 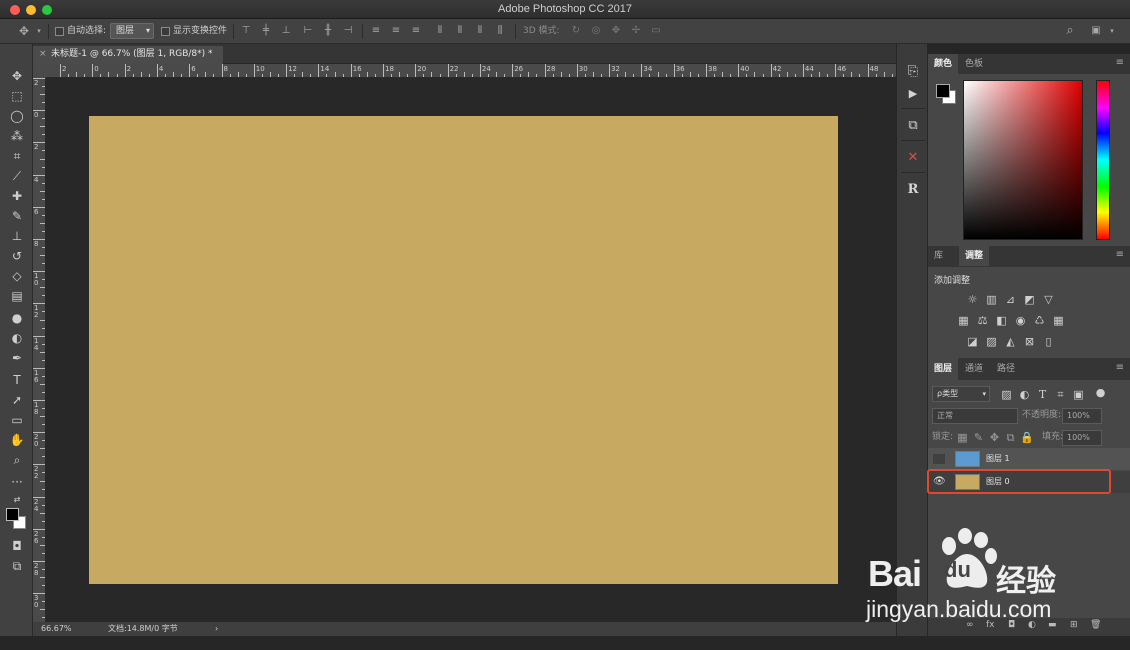 What do you see at coordinates (17, 500) in the screenshot?
I see `swap-colors-icon: ⇄` at bounding box center [17, 500].